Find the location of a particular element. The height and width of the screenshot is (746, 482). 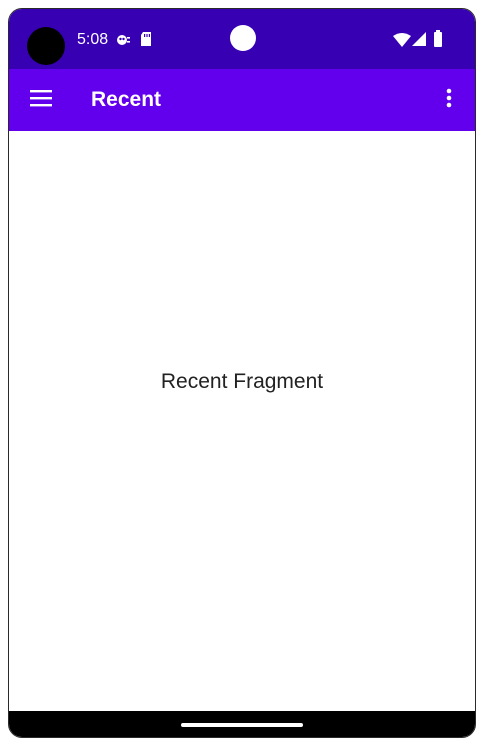

front-sensor-dot is located at coordinates (243, 38).